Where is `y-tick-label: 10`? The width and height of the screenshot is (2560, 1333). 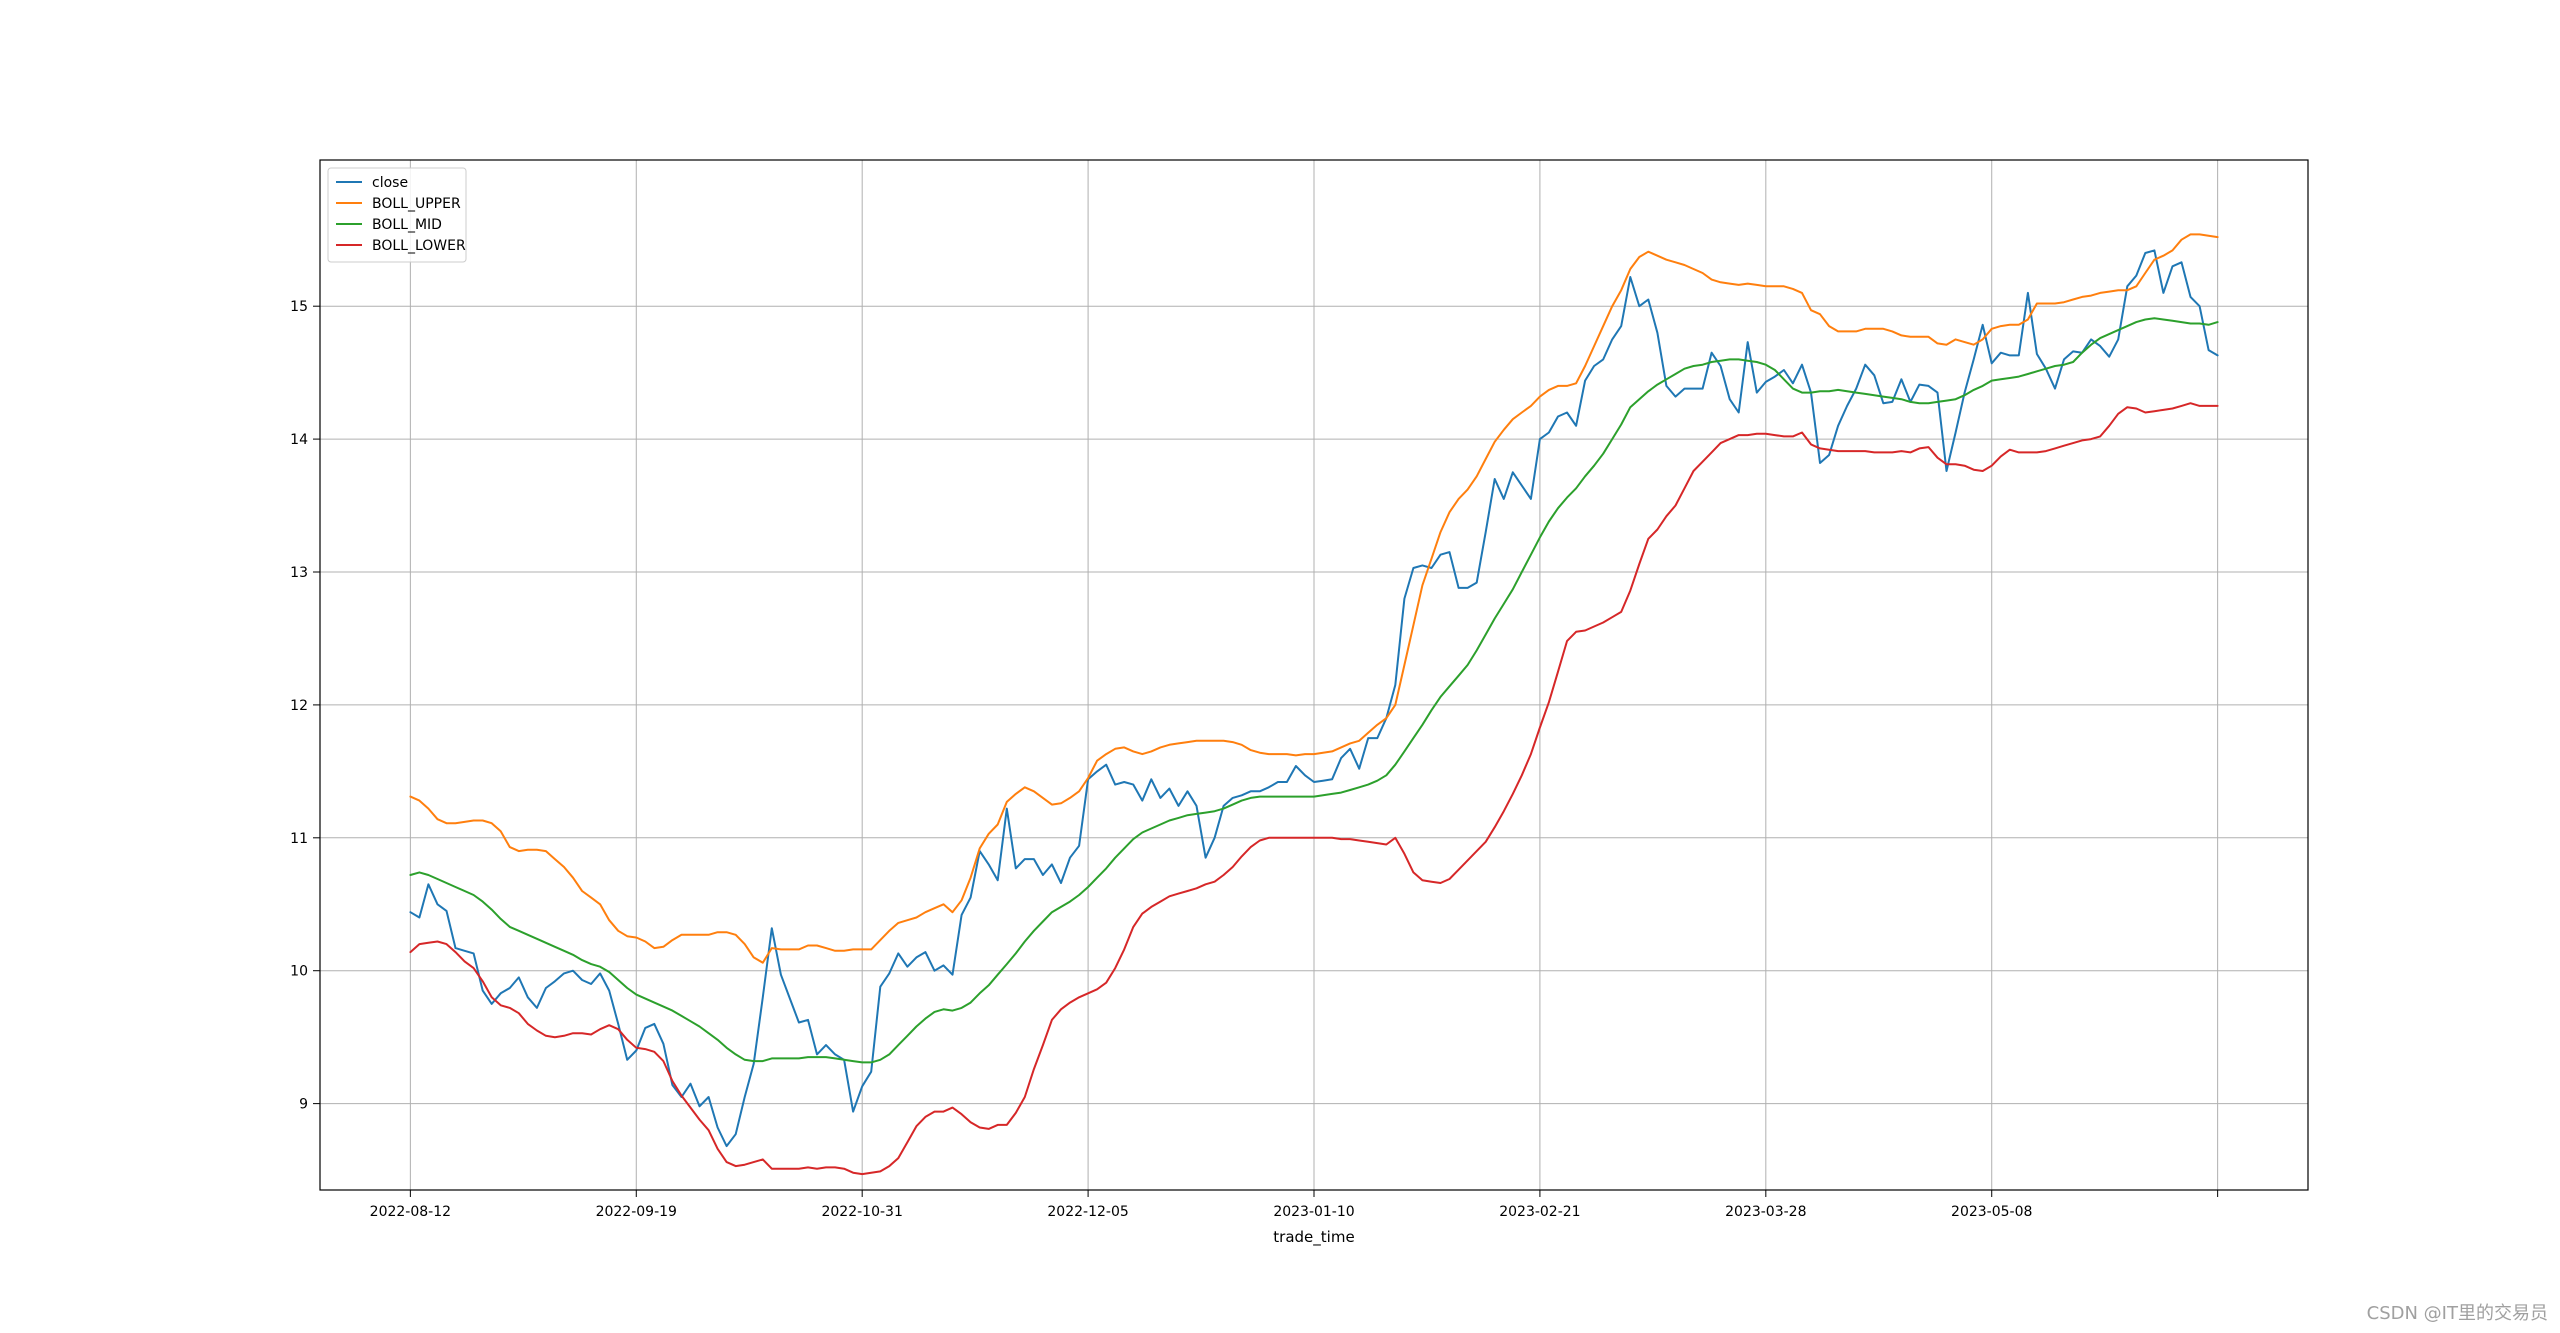
y-tick-label: 10 is located at coordinates (299, 972).